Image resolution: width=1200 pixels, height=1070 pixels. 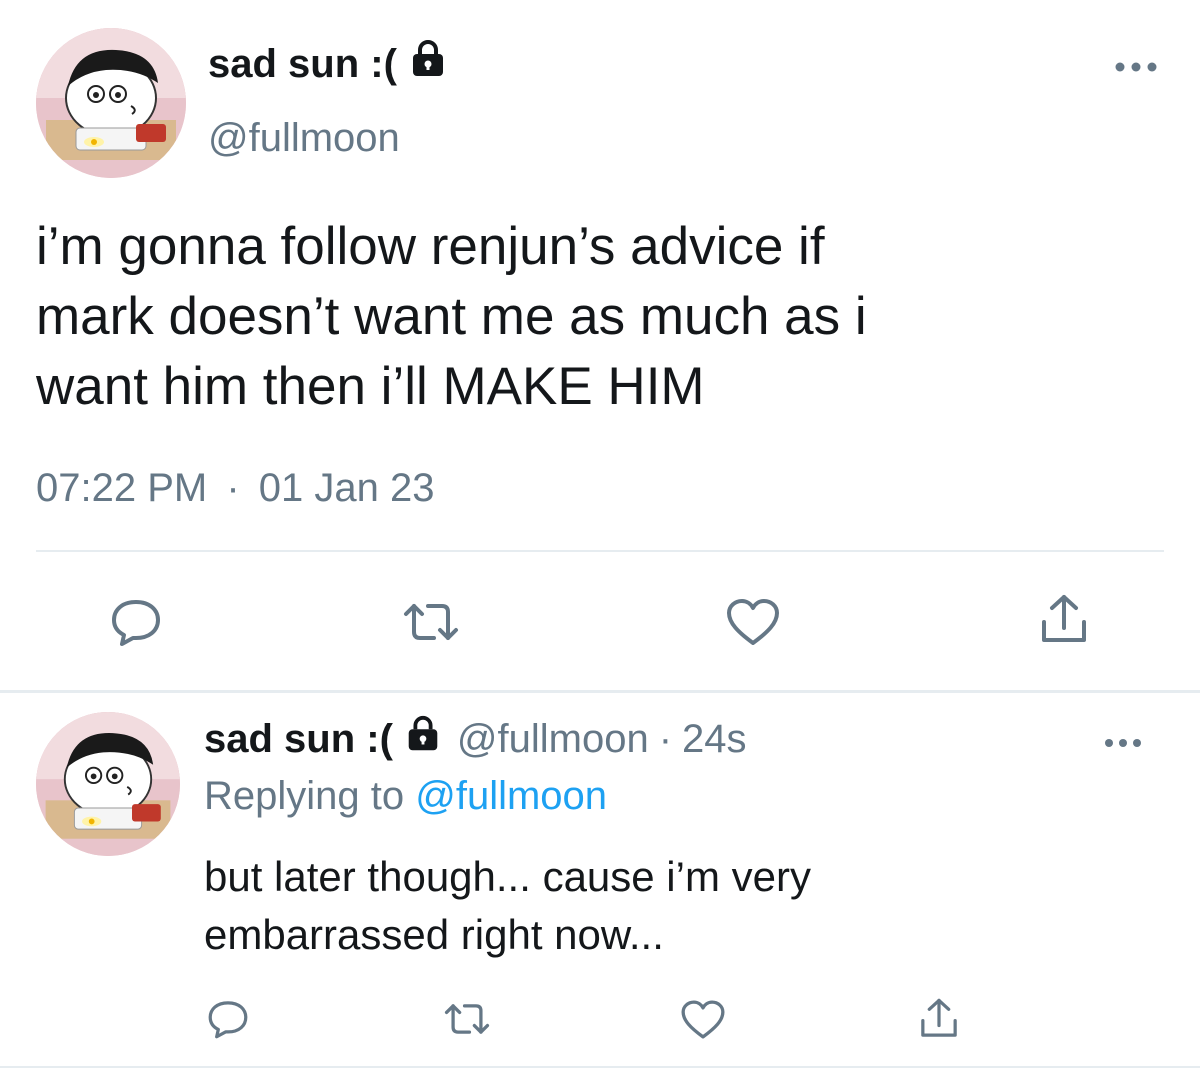 I want to click on reply-header: sad sun :( @fullmoon · 24s, so click(x=475, y=739).